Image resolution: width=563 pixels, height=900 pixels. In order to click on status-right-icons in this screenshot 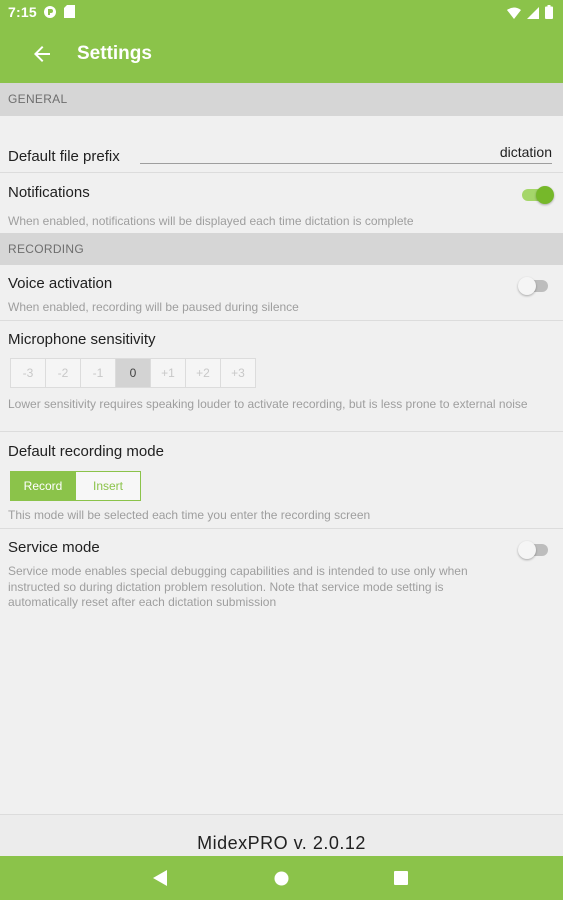, I will do `click(530, 13)`.